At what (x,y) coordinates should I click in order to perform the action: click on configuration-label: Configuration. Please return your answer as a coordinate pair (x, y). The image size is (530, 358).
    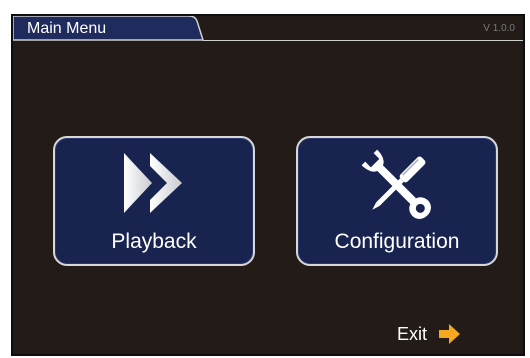
    Looking at the image, I should click on (397, 241).